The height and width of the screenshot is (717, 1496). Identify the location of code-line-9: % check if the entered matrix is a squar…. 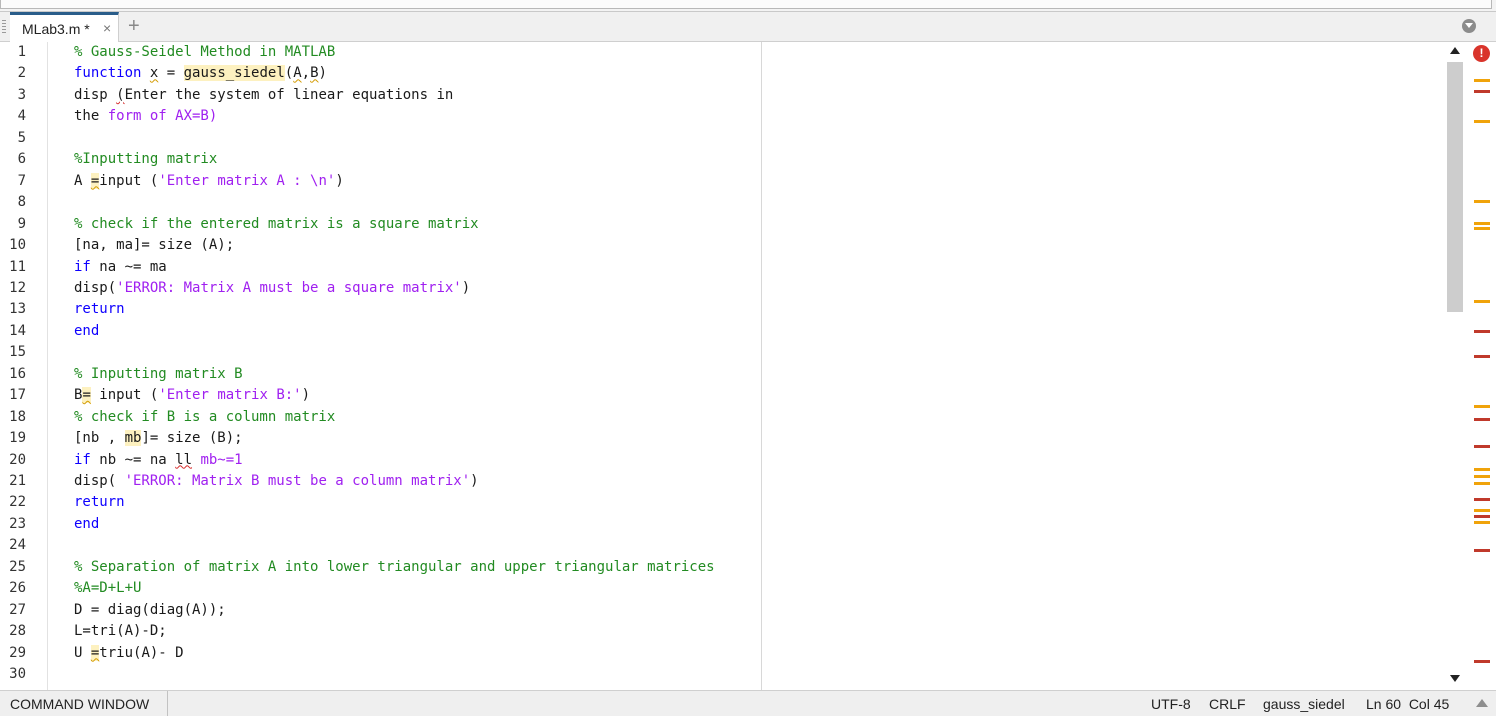
(276, 224).